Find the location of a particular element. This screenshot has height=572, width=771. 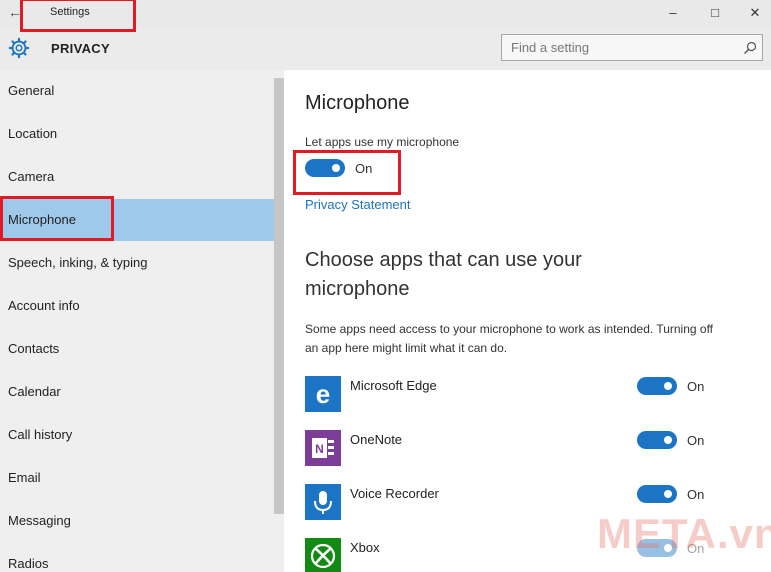

choose-apps-heading: Choose apps that can use your microphone is located at coordinates (443, 274).